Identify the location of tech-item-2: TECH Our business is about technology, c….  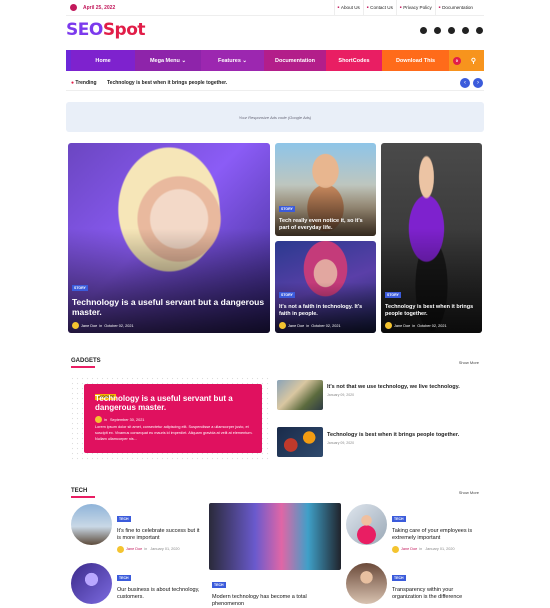
(160, 583).